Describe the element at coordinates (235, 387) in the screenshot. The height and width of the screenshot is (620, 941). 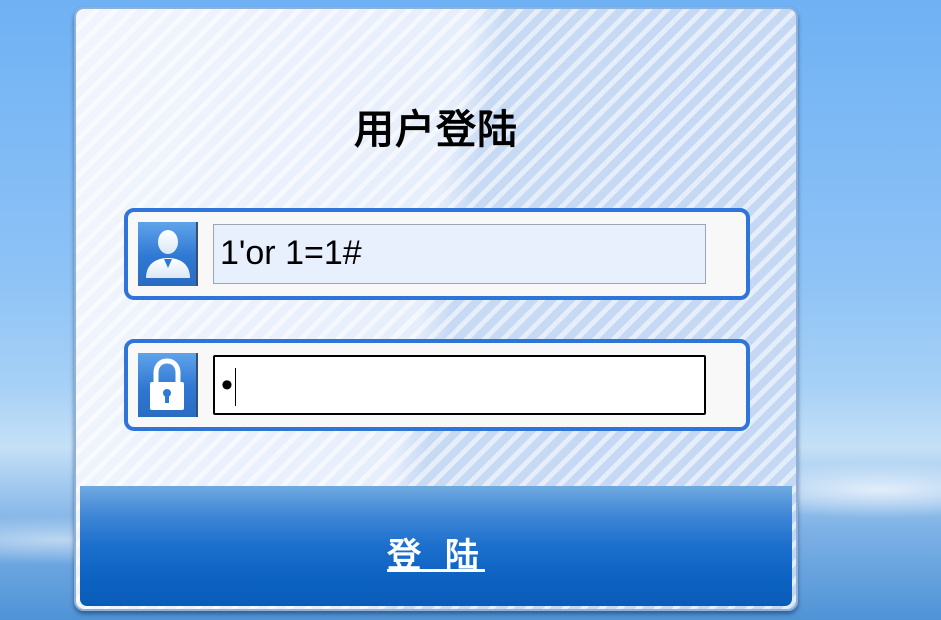
I see `text-caret` at that location.